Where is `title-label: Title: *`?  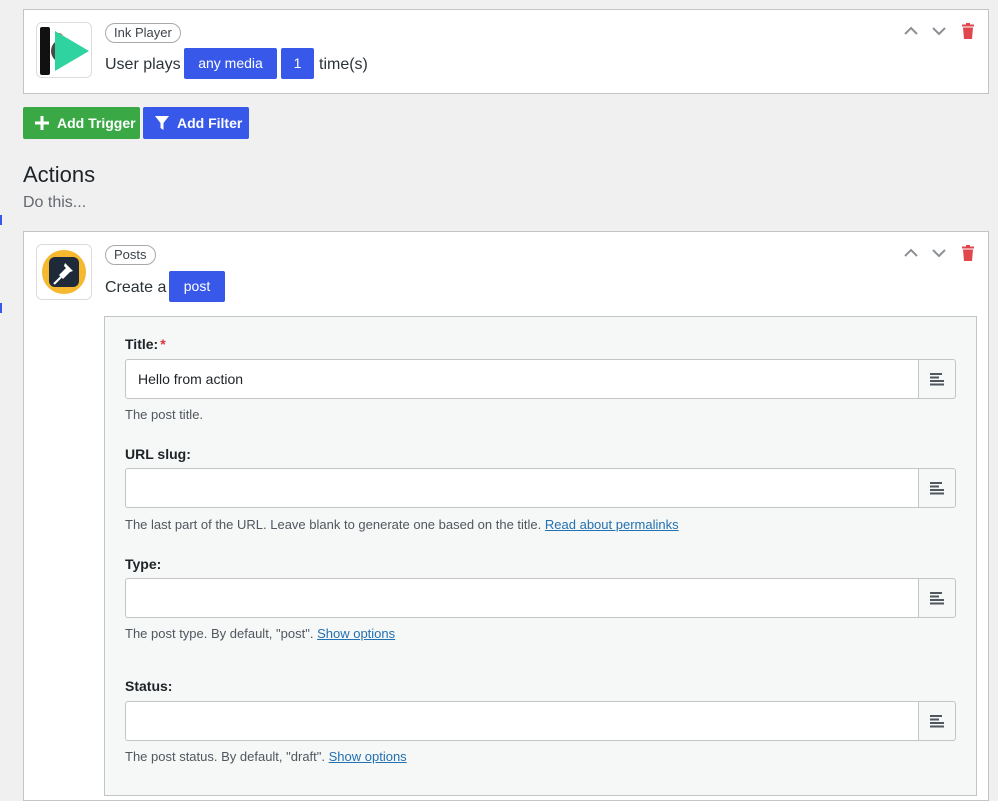
title-label: Title: * is located at coordinates (145, 344).